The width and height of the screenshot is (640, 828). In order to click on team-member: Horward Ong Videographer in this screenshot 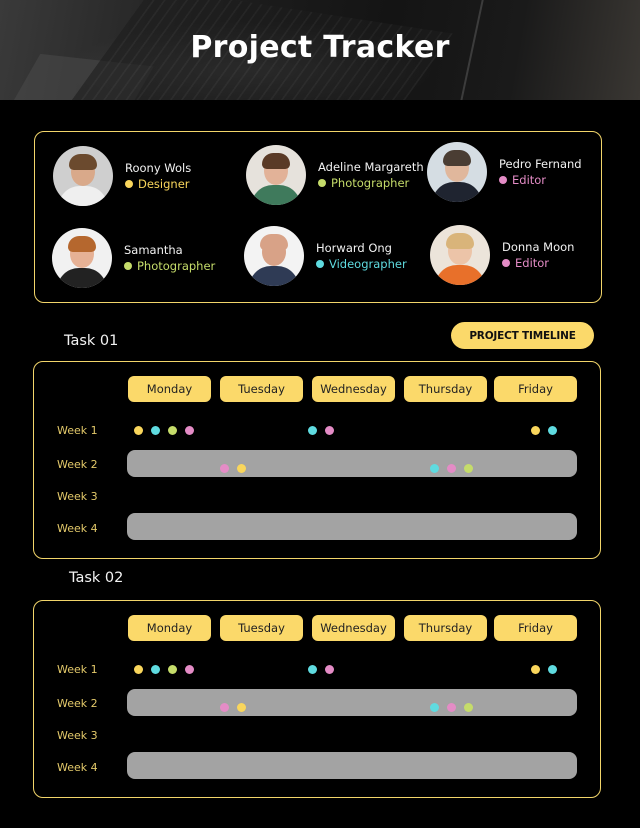, I will do `click(325, 256)`.